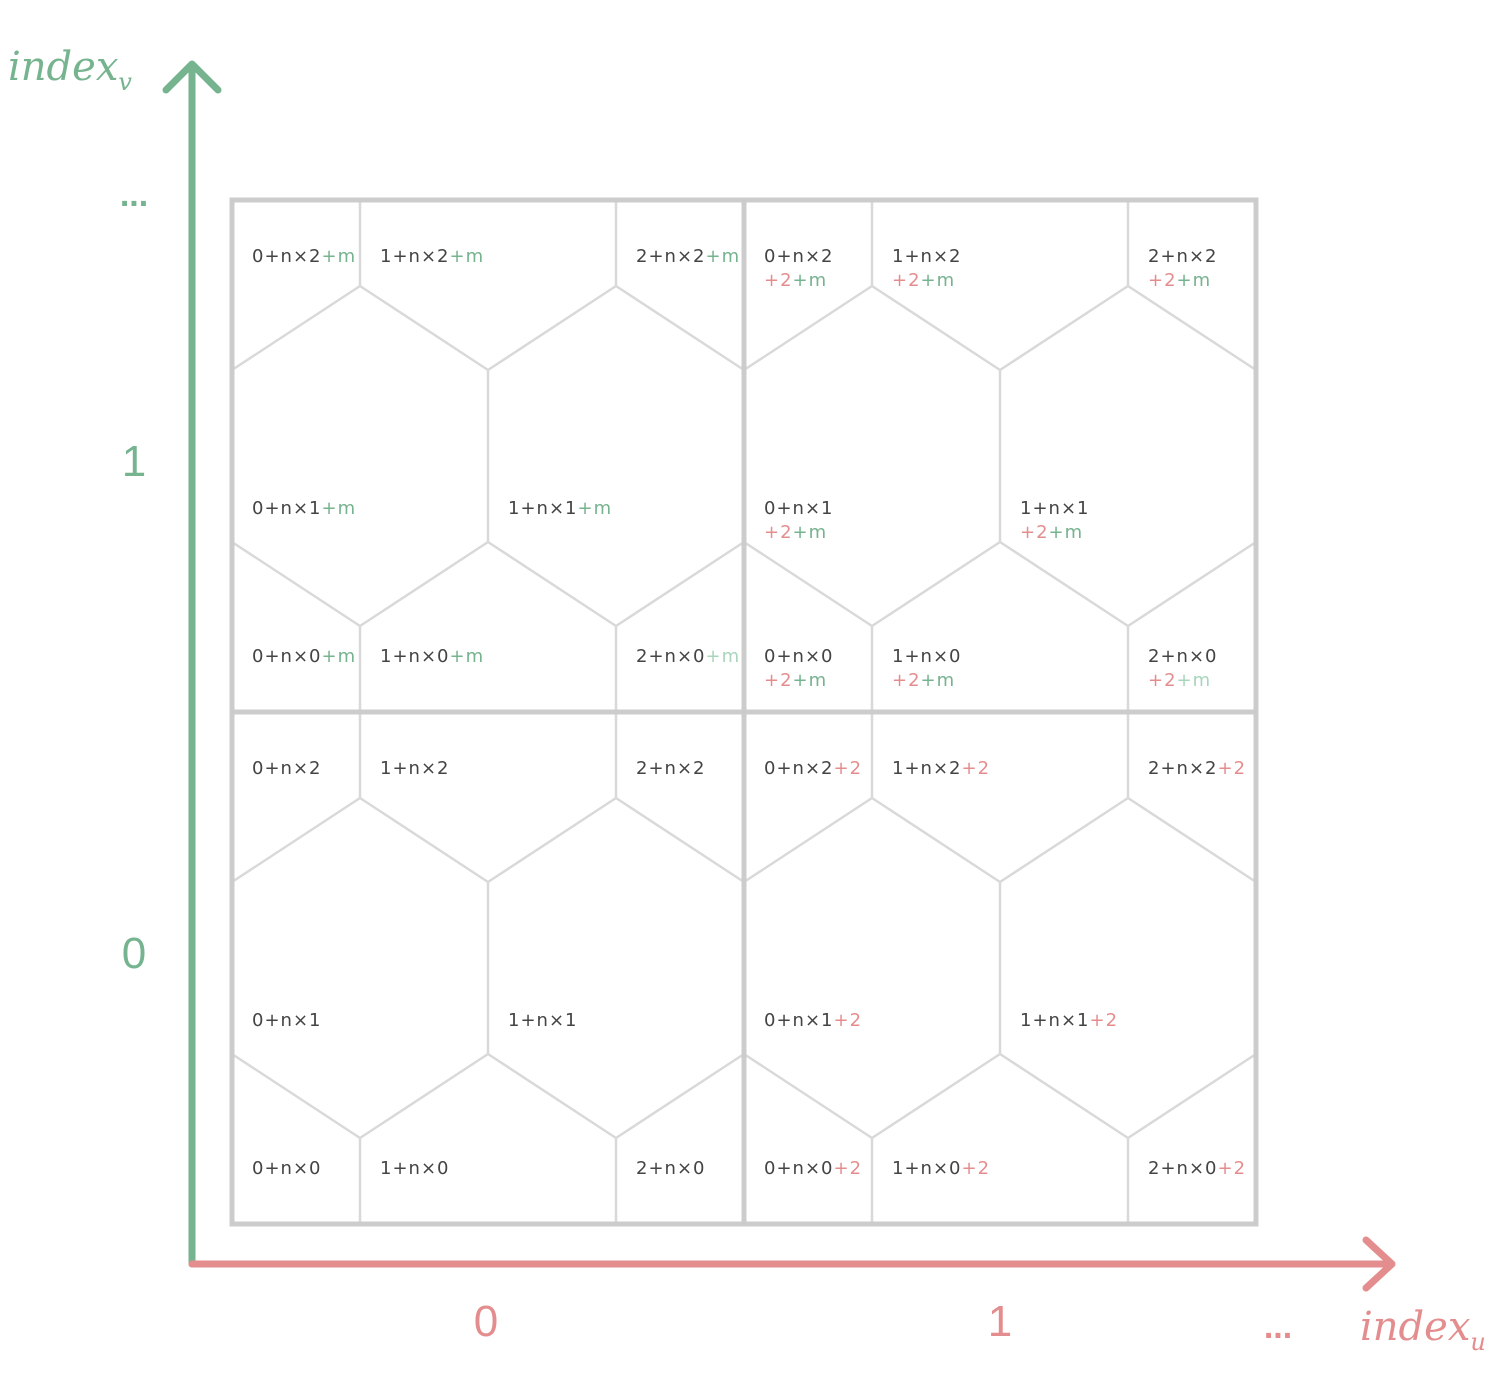 This screenshot has height=1380, width=1496. Describe the element at coordinates (813, 768) in the screenshot. I see `cell-label-0-2: 0+n×2+2` at that location.